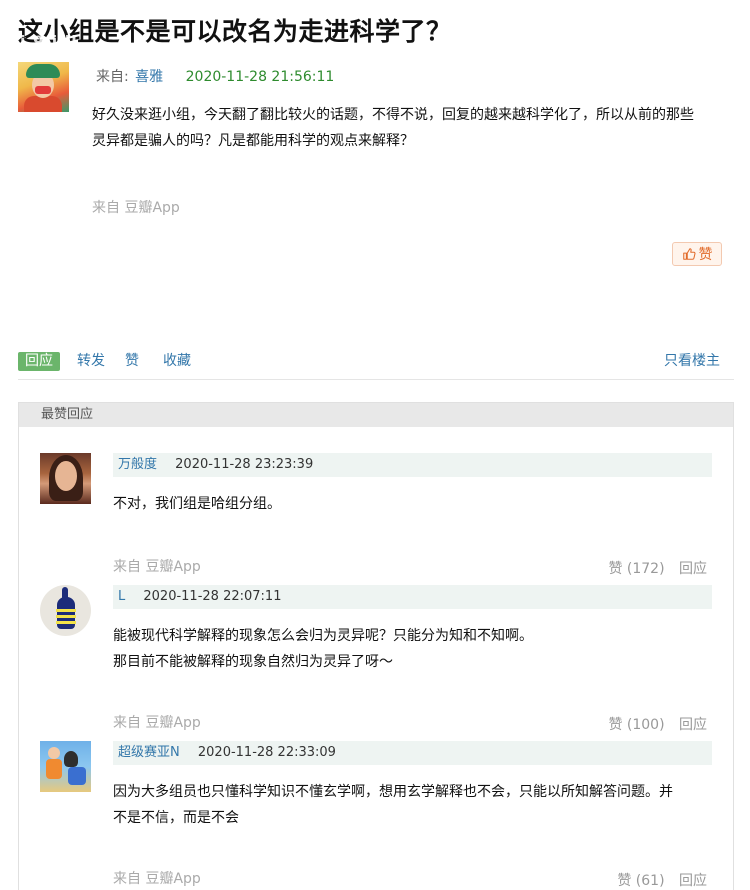 This screenshot has width=750, height=890. I want to click on reply-votes: 赞 (172) 回应, so click(657, 568).